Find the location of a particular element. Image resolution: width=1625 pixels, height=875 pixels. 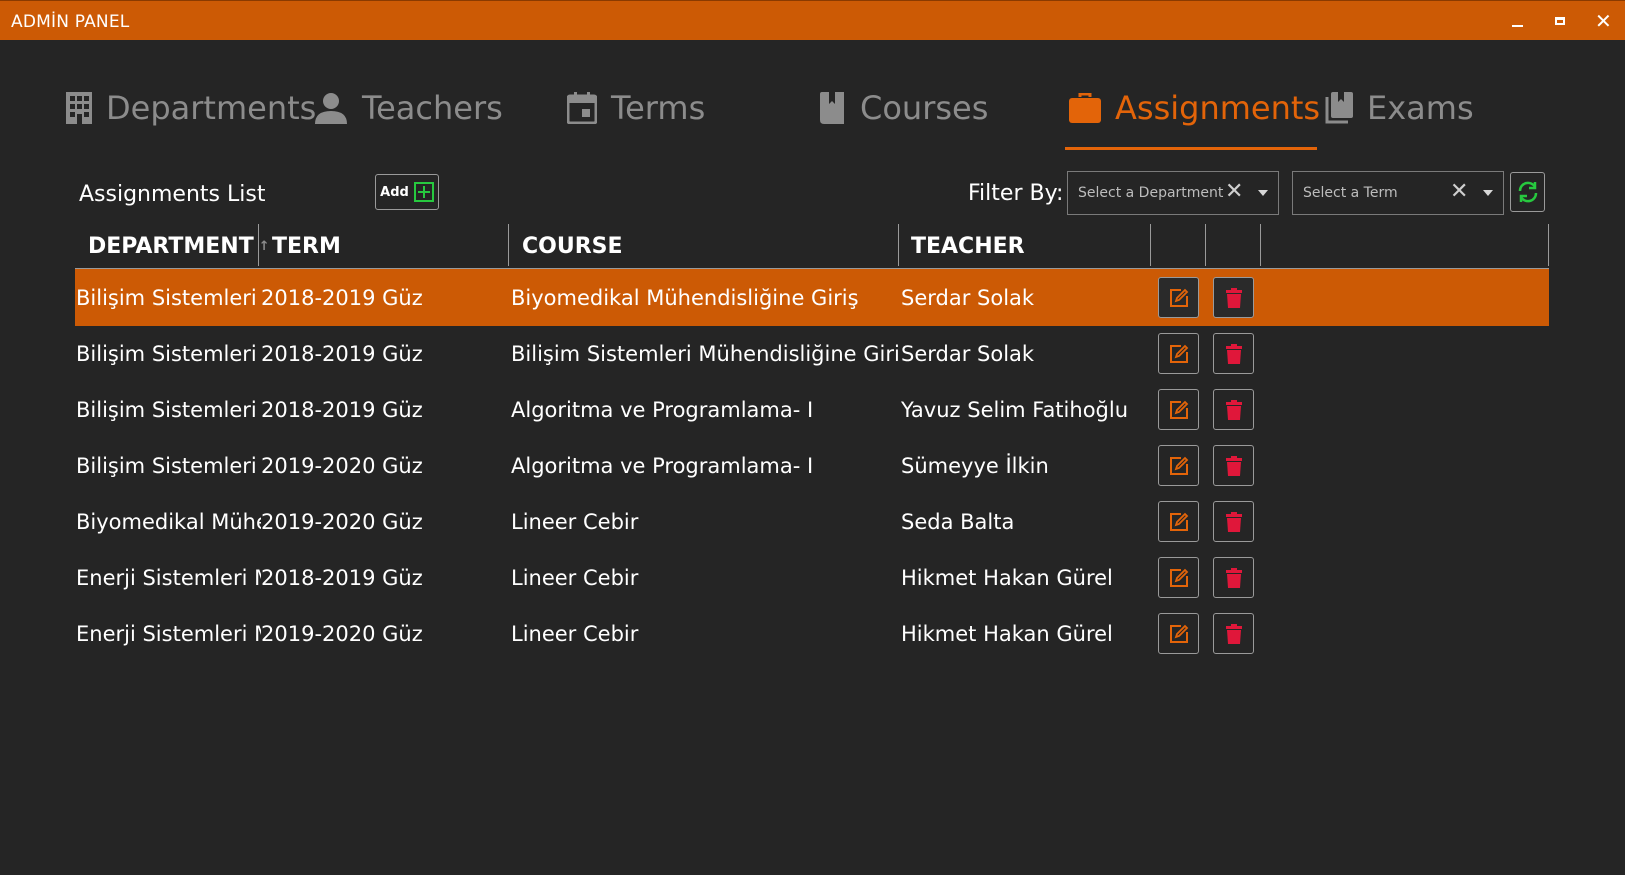

department-cell: Biyomedikal Mühendisliği is located at coordinates (168, 521).